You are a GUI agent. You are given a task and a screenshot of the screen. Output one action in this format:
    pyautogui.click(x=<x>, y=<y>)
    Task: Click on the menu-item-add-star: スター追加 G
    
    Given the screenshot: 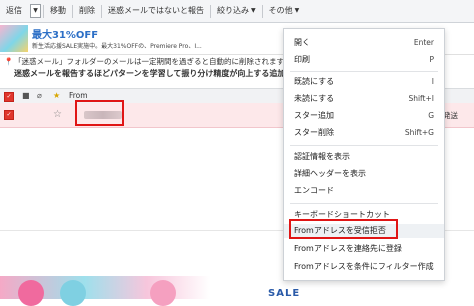 What is the action you would take?
    pyautogui.click(x=364, y=116)
    